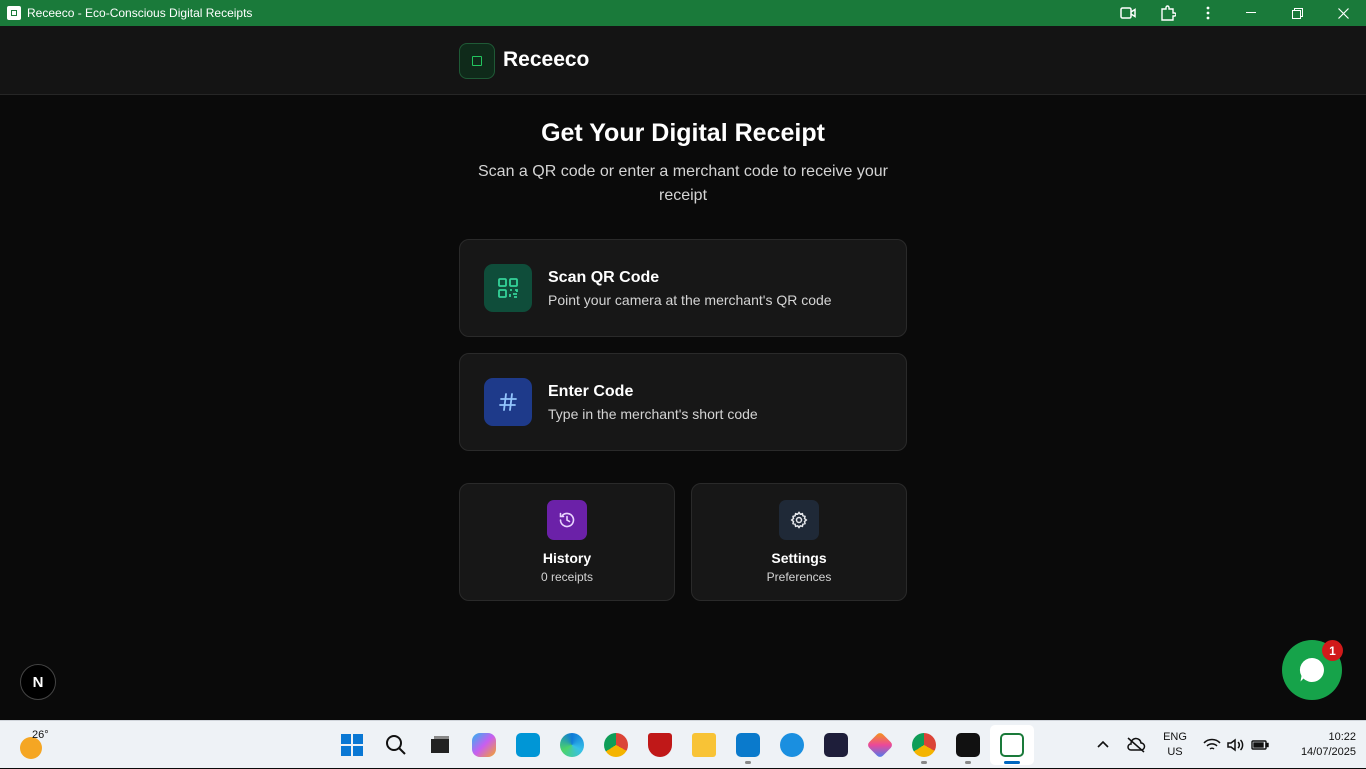 The image size is (1366, 769). I want to click on language-code: ENG, so click(1175, 737).